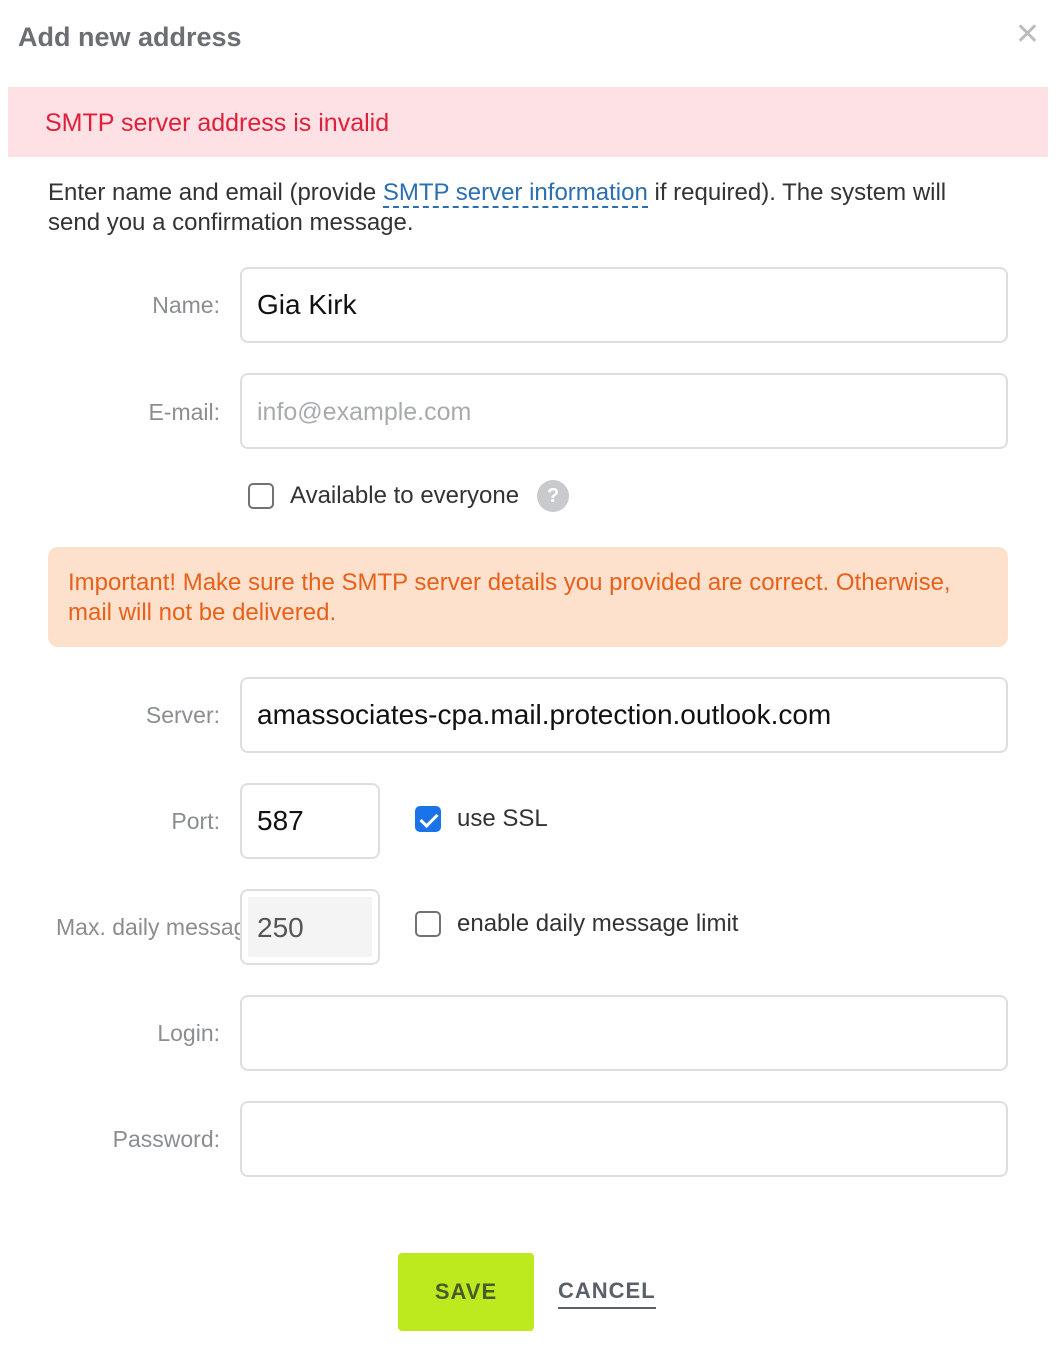 This screenshot has height=1362, width=1062. I want to click on dialog-header: Add new address ✕, so click(531, 40).